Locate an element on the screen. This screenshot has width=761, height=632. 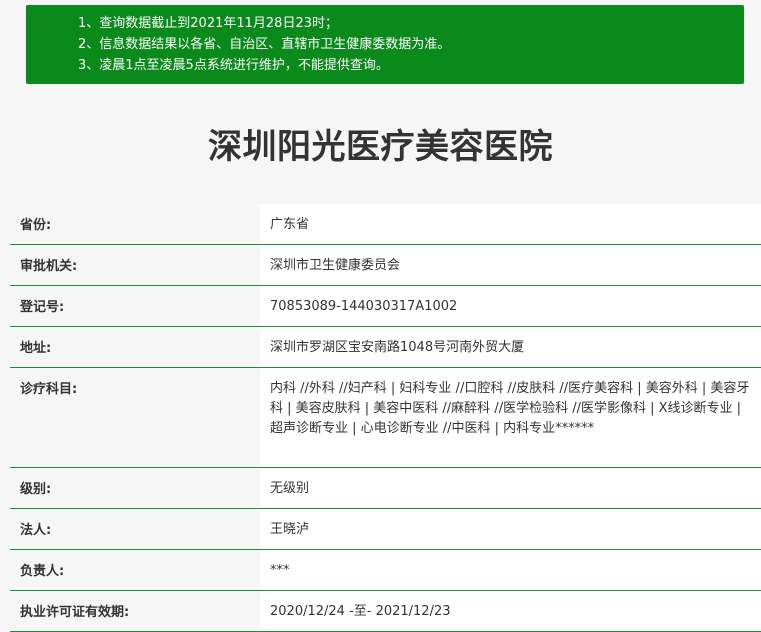
legal-person-label: 法人: is located at coordinates (135, 529).